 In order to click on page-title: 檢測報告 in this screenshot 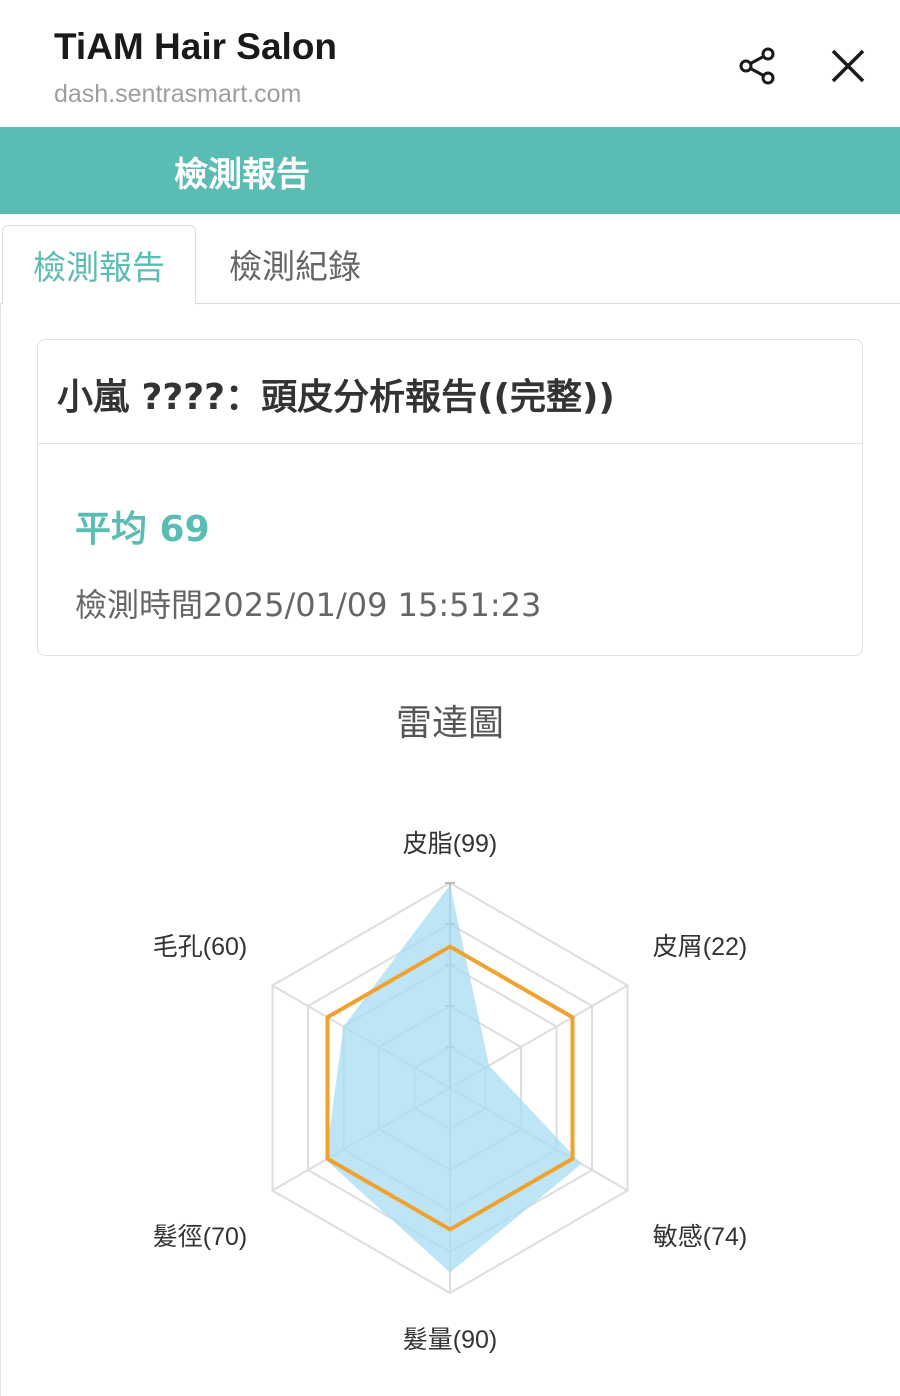, I will do `click(242, 175)`.